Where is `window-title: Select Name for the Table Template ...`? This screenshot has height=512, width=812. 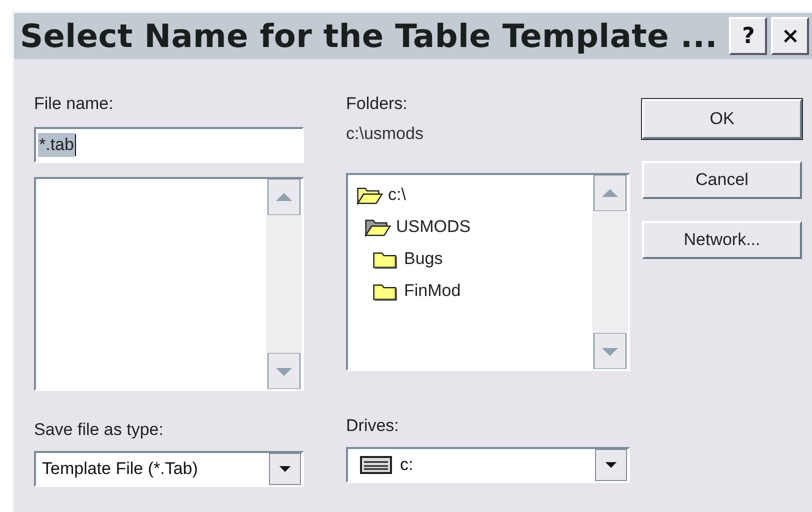
window-title: Select Name for the Table Template ... is located at coordinates (369, 36).